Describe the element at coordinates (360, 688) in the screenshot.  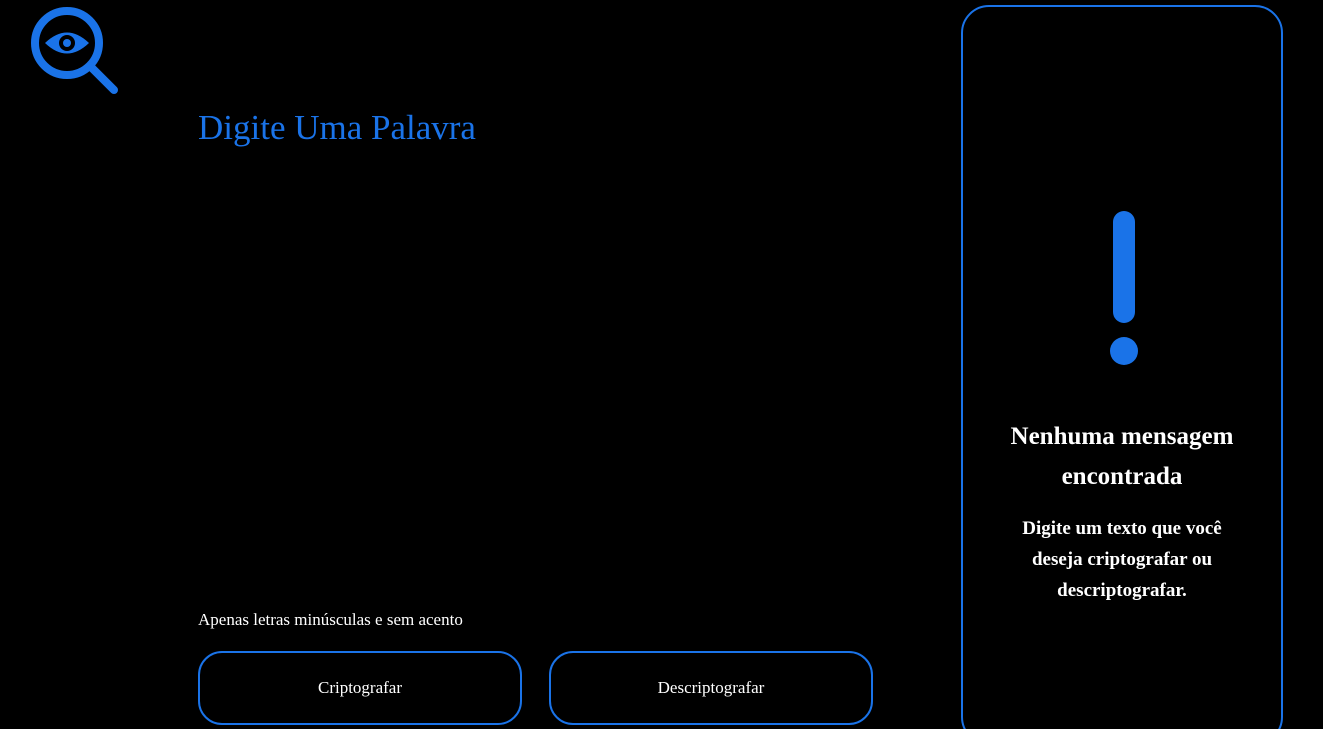
I see `encrypt-button: Criptografar` at that location.